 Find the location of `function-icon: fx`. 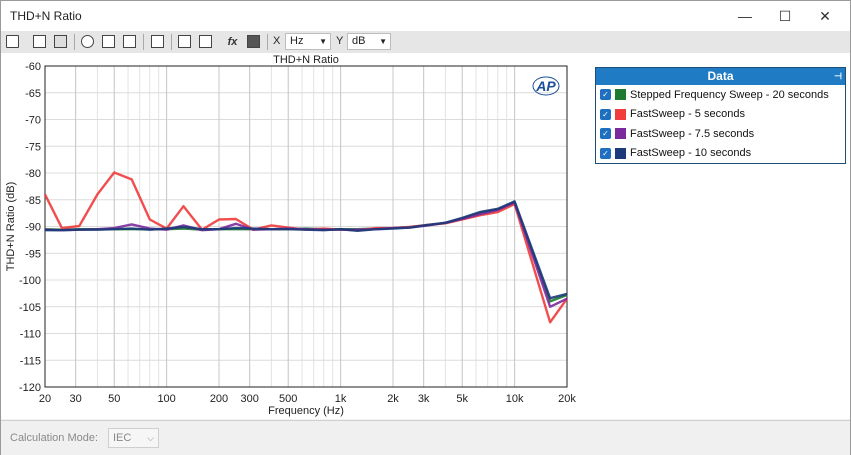

function-icon: fx is located at coordinates (232, 41).